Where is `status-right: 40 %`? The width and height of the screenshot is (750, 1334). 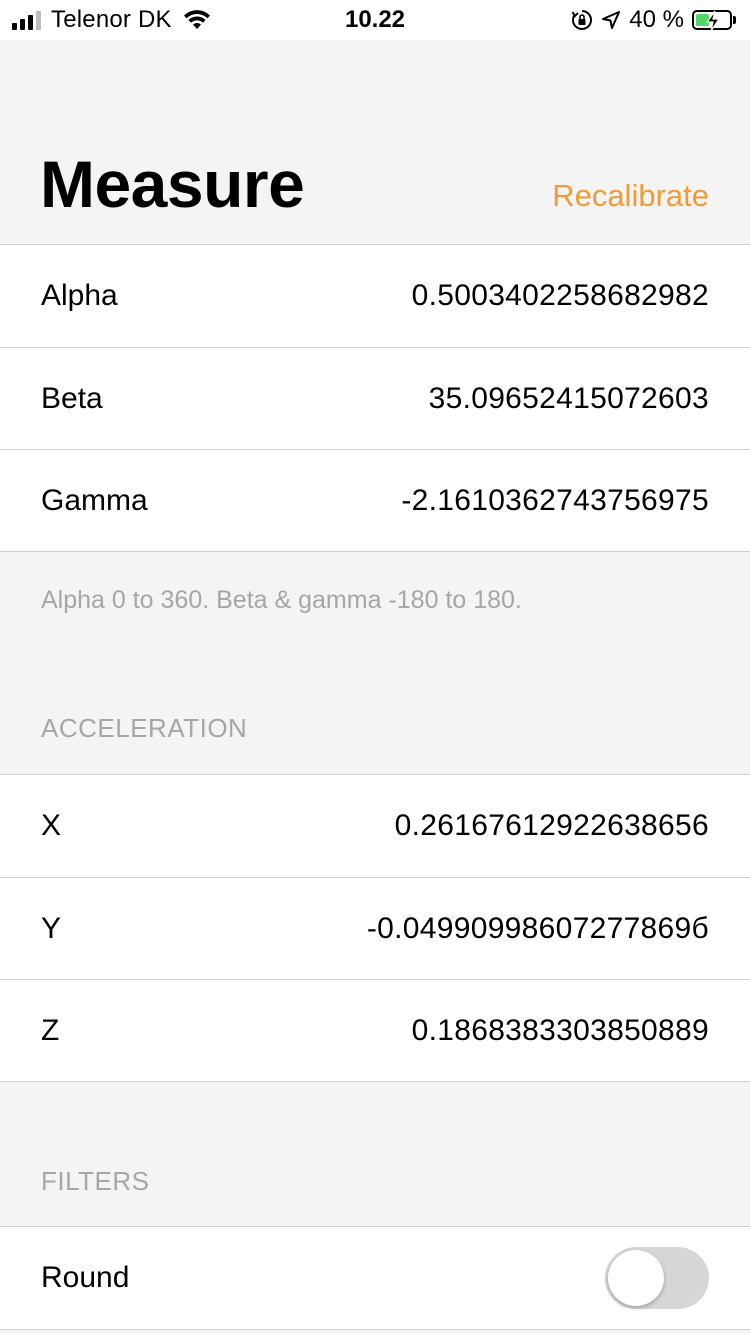 status-right: 40 % is located at coordinates (653, 20).